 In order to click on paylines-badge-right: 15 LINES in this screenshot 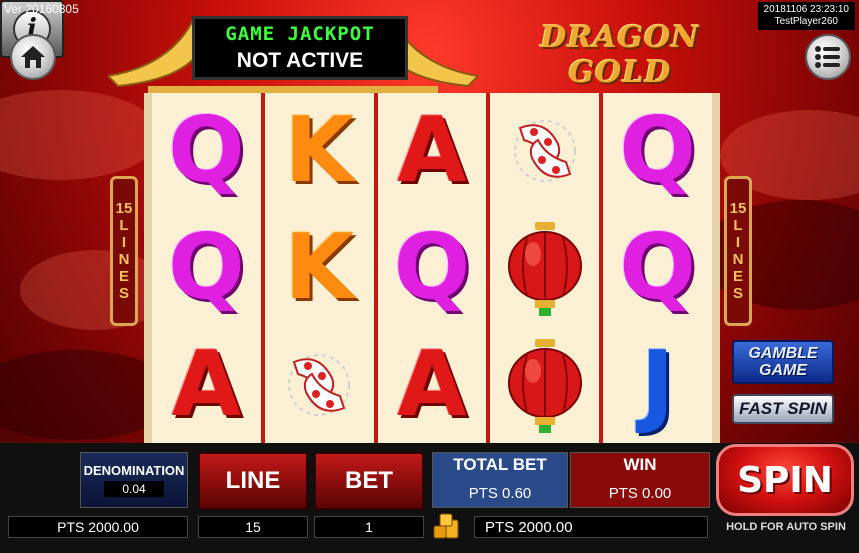, I will do `click(738, 251)`.